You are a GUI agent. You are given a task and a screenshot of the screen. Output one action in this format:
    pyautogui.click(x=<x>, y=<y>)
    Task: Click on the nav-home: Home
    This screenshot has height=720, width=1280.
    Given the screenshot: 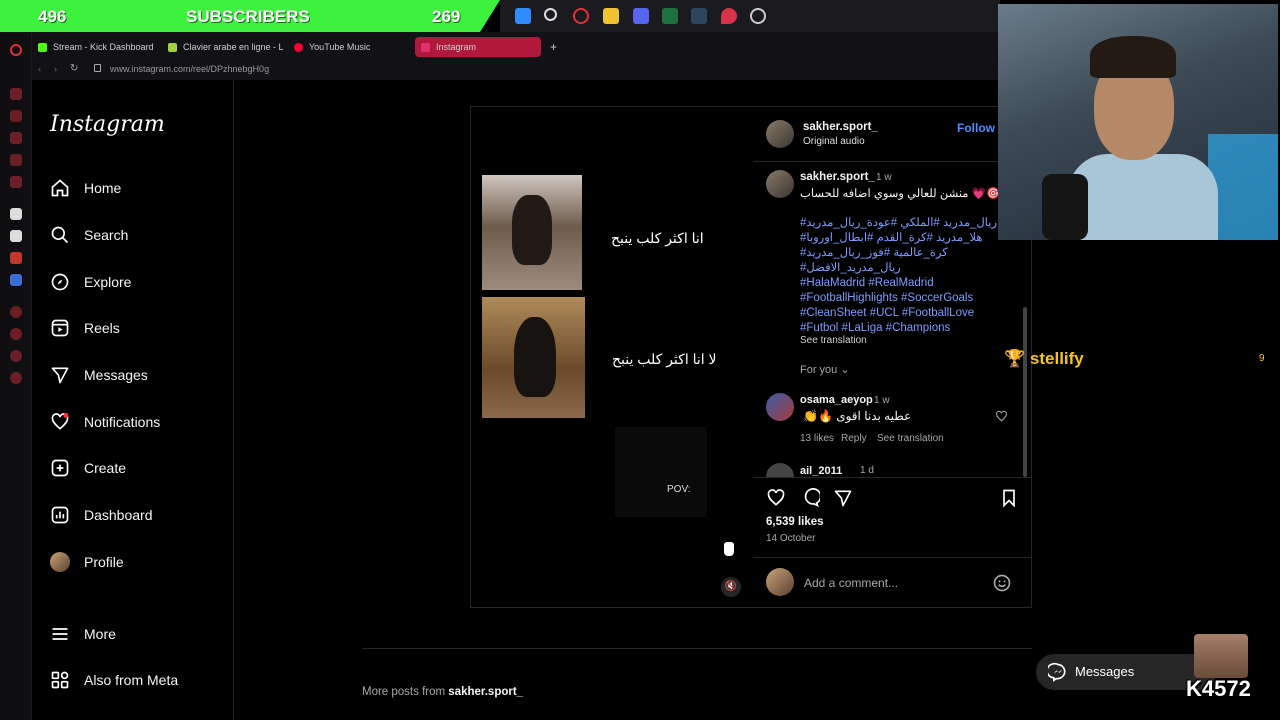 What is the action you would take?
    pyautogui.click(x=85, y=188)
    